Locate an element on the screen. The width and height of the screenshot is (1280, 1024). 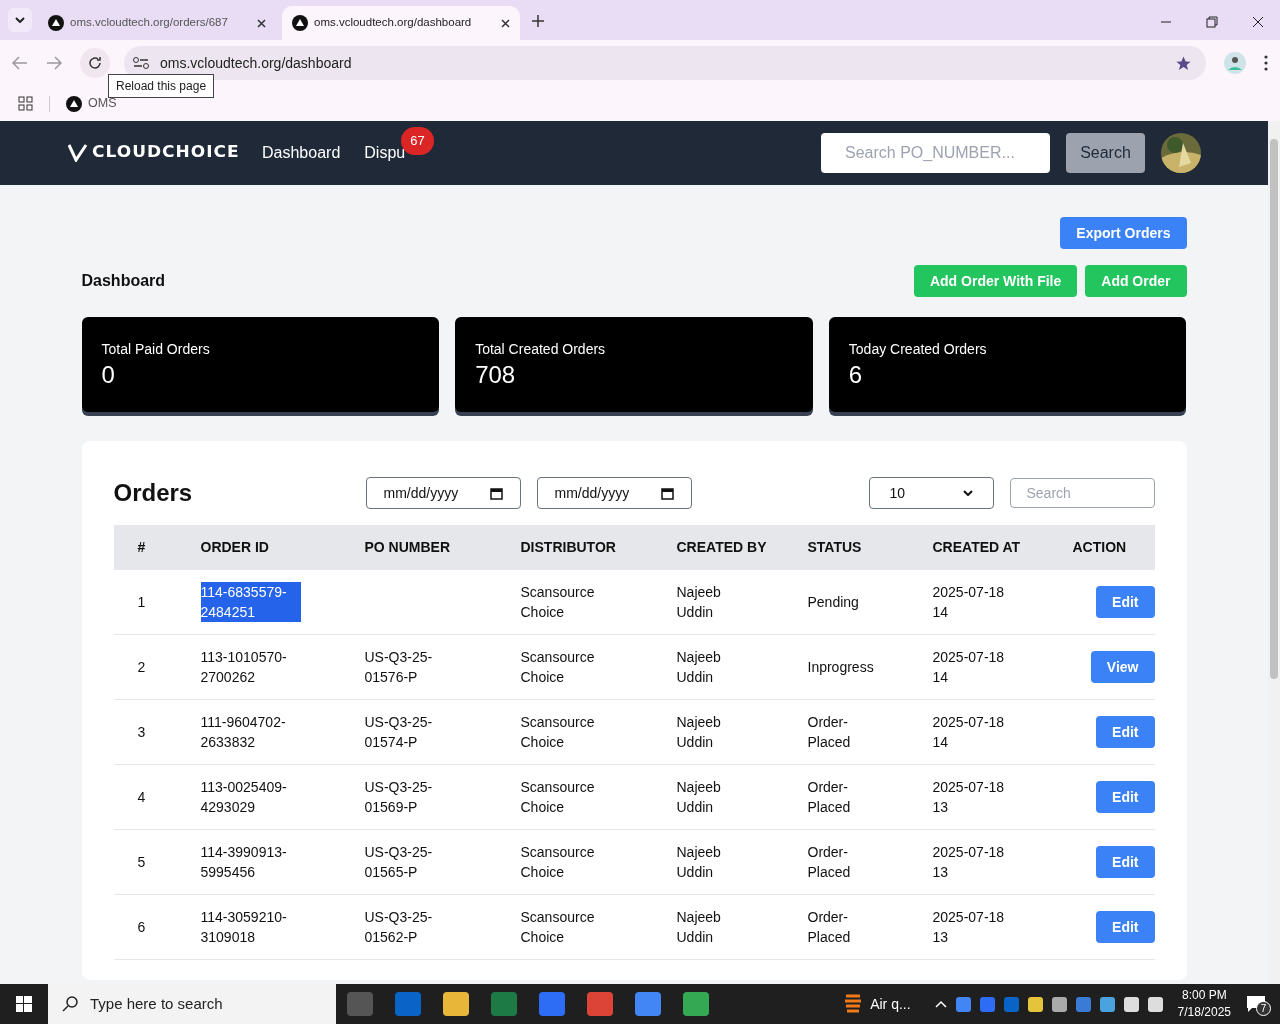
clock-time: 8:00 PM is located at coordinates (1204, 995).